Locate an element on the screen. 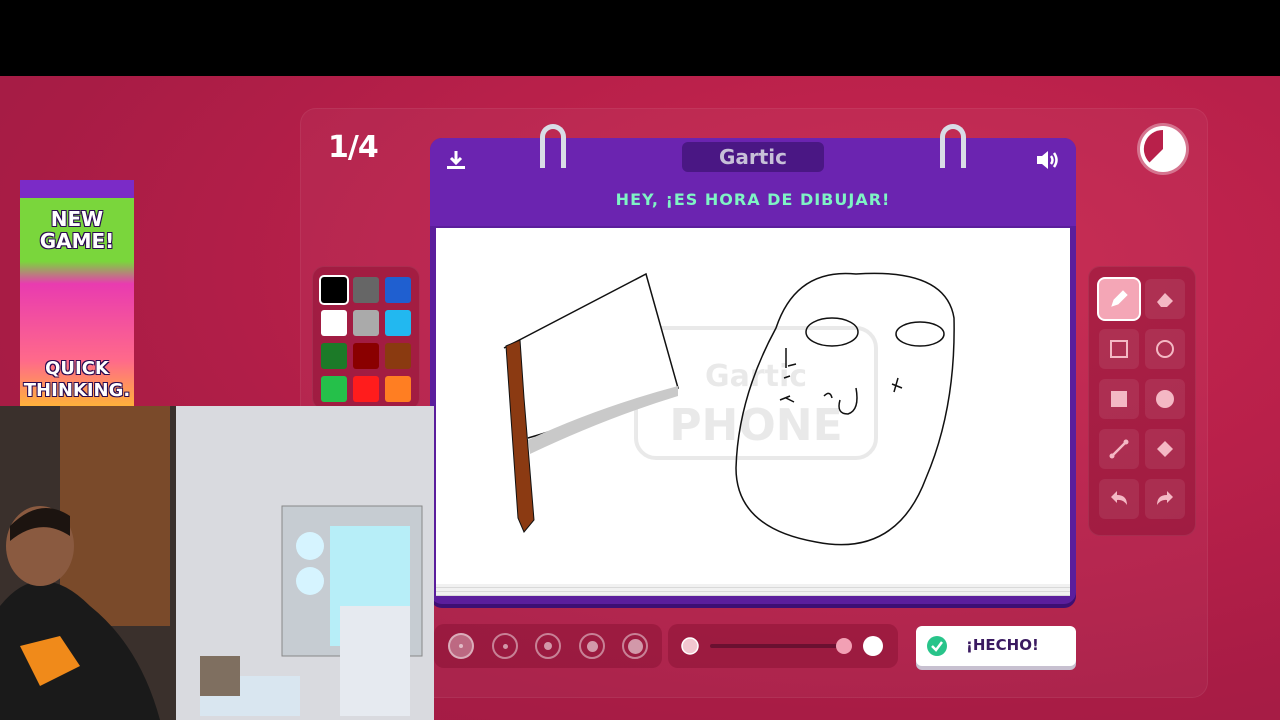 The image size is (1280, 720). opacity-slider is located at coordinates (783, 646).